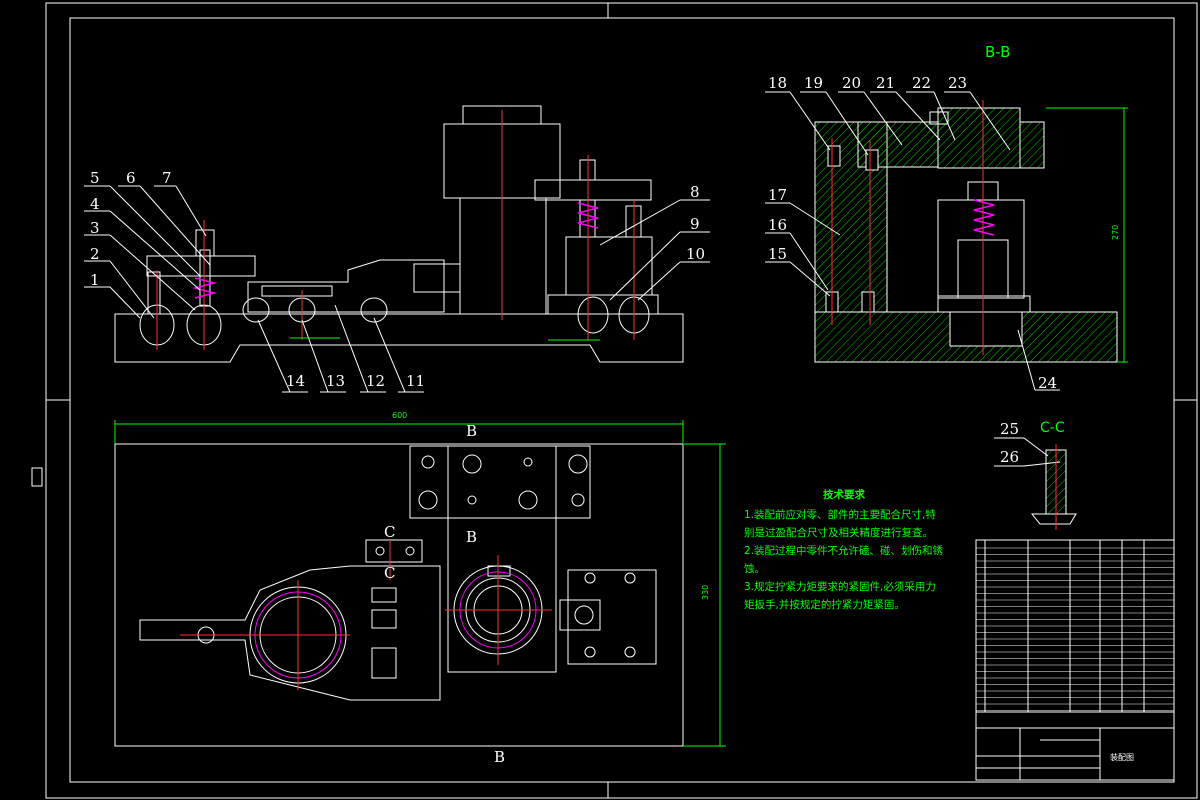 The width and height of the screenshot is (1200, 800). What do you see at coordinates (1115, 232) in the screenshot?
I see `dim-bb-height: 270` at bounding box center [1115, 232].